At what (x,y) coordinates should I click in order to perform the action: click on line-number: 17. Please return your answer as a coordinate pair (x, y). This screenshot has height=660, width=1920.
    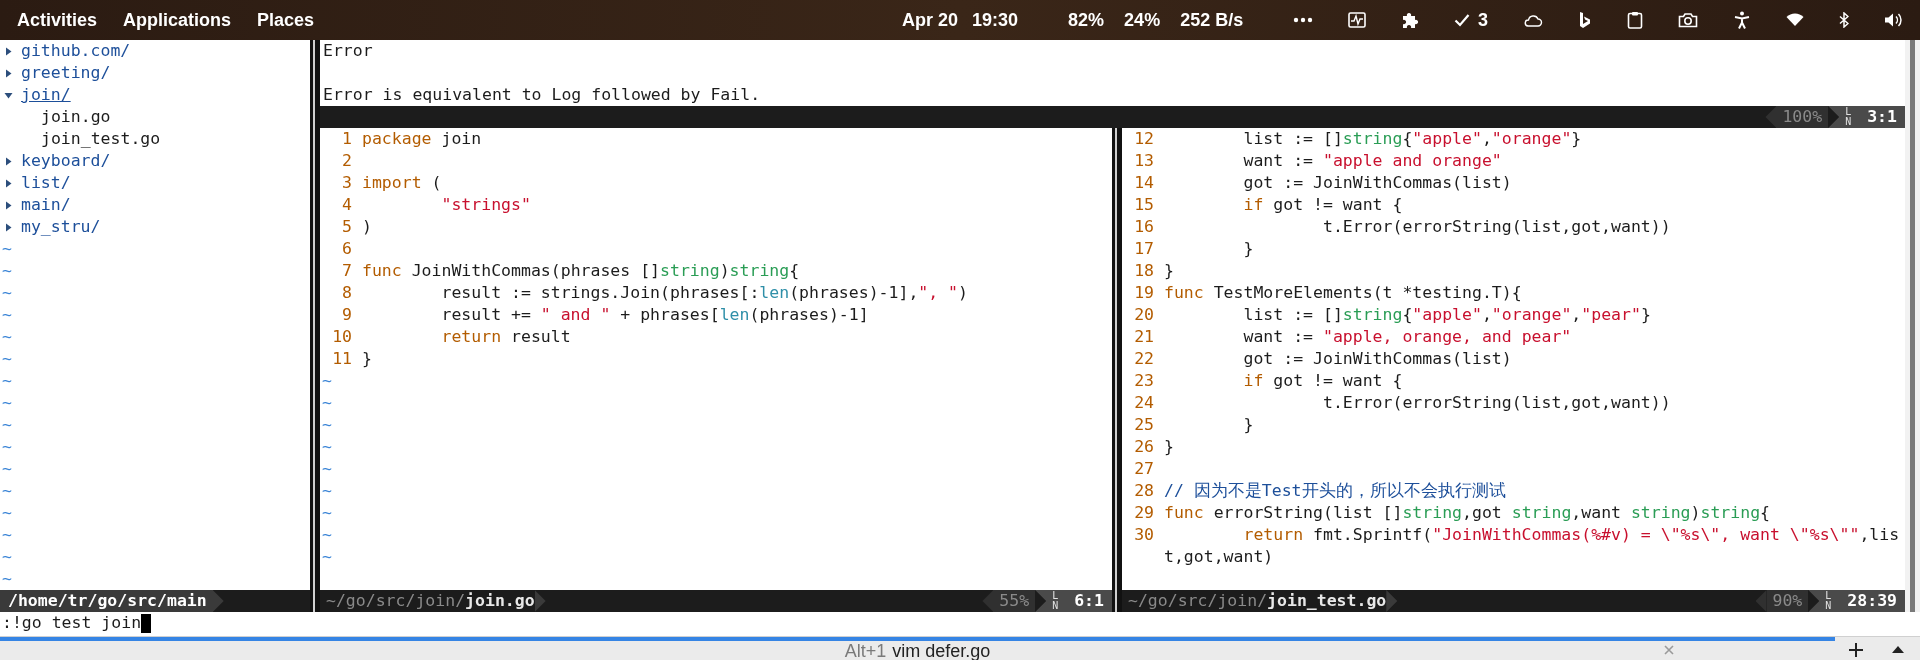
    Looking at the image, I should click on (1144, 248).